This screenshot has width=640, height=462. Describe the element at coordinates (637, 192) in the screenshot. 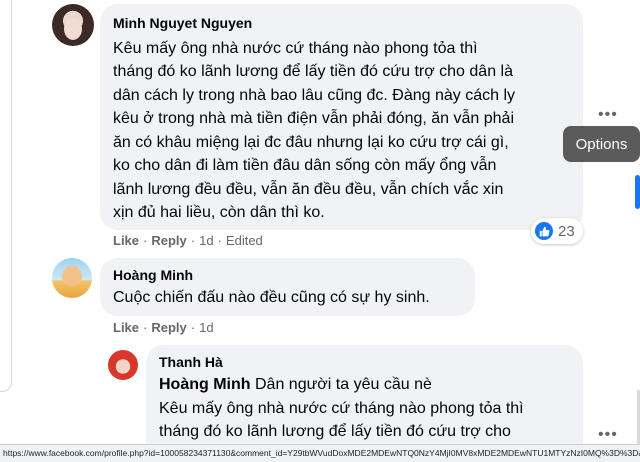

I see `scrollbar-accent` at that location.